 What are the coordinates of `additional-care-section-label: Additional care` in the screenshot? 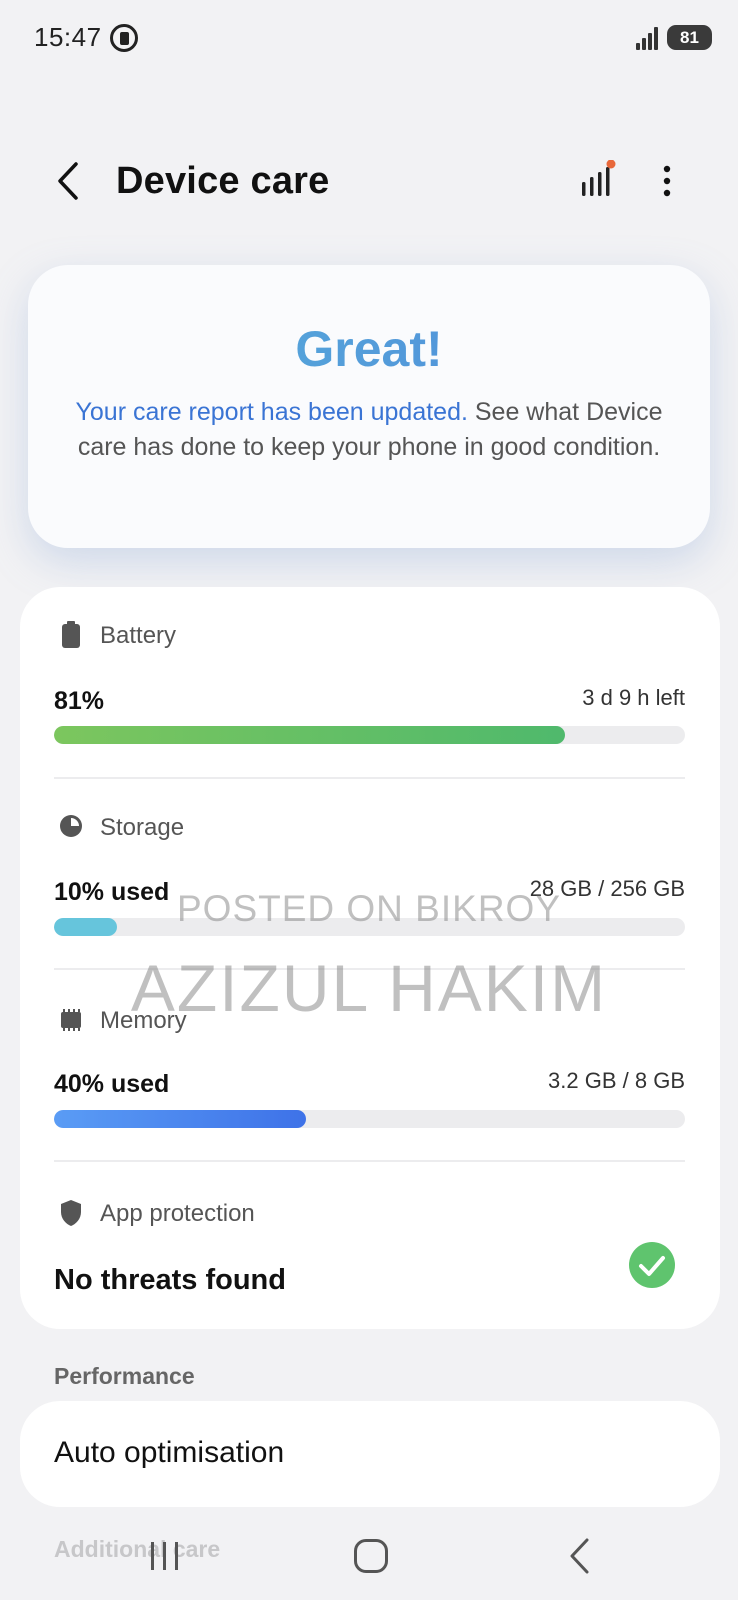 It's located at (137, 1549).